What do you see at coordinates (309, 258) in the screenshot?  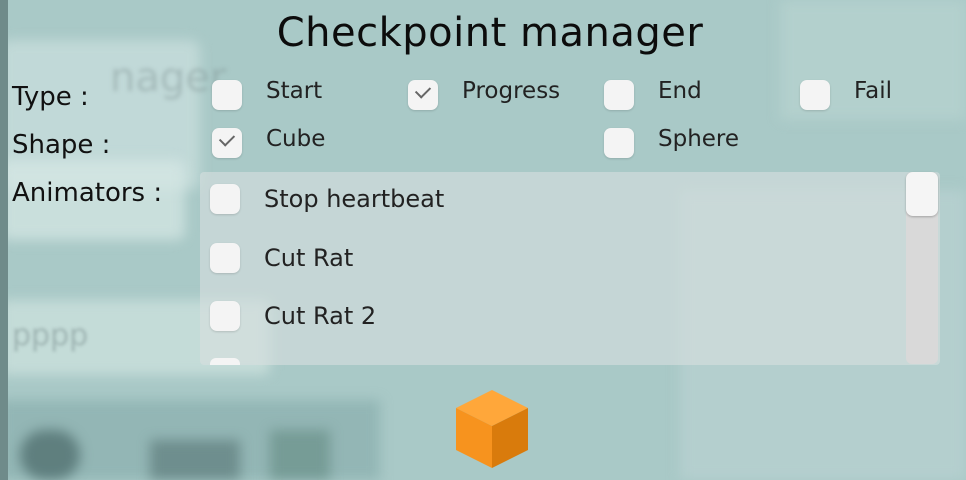 I see `animator-label: Cut Rat` at bounding box center [309, 258].